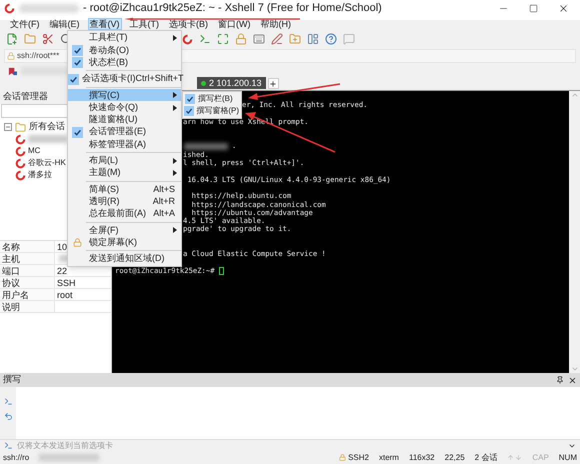  Describe the element at coordinates (212, 111) in the screenshot. I see `menu-item: 撰写窗格(P)` at that location.